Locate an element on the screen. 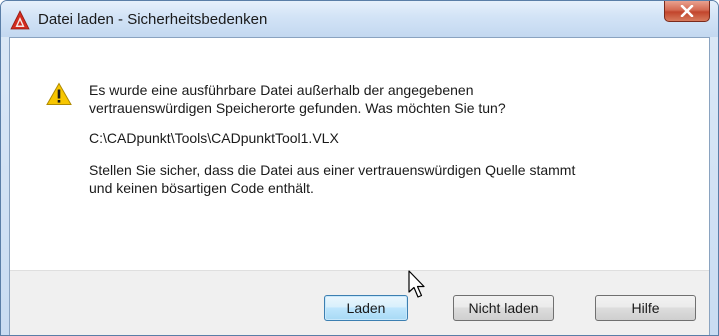 This screenshot has height=336, width=719. dont-load-button: Nicht laden is located at coordinates (503, 308).